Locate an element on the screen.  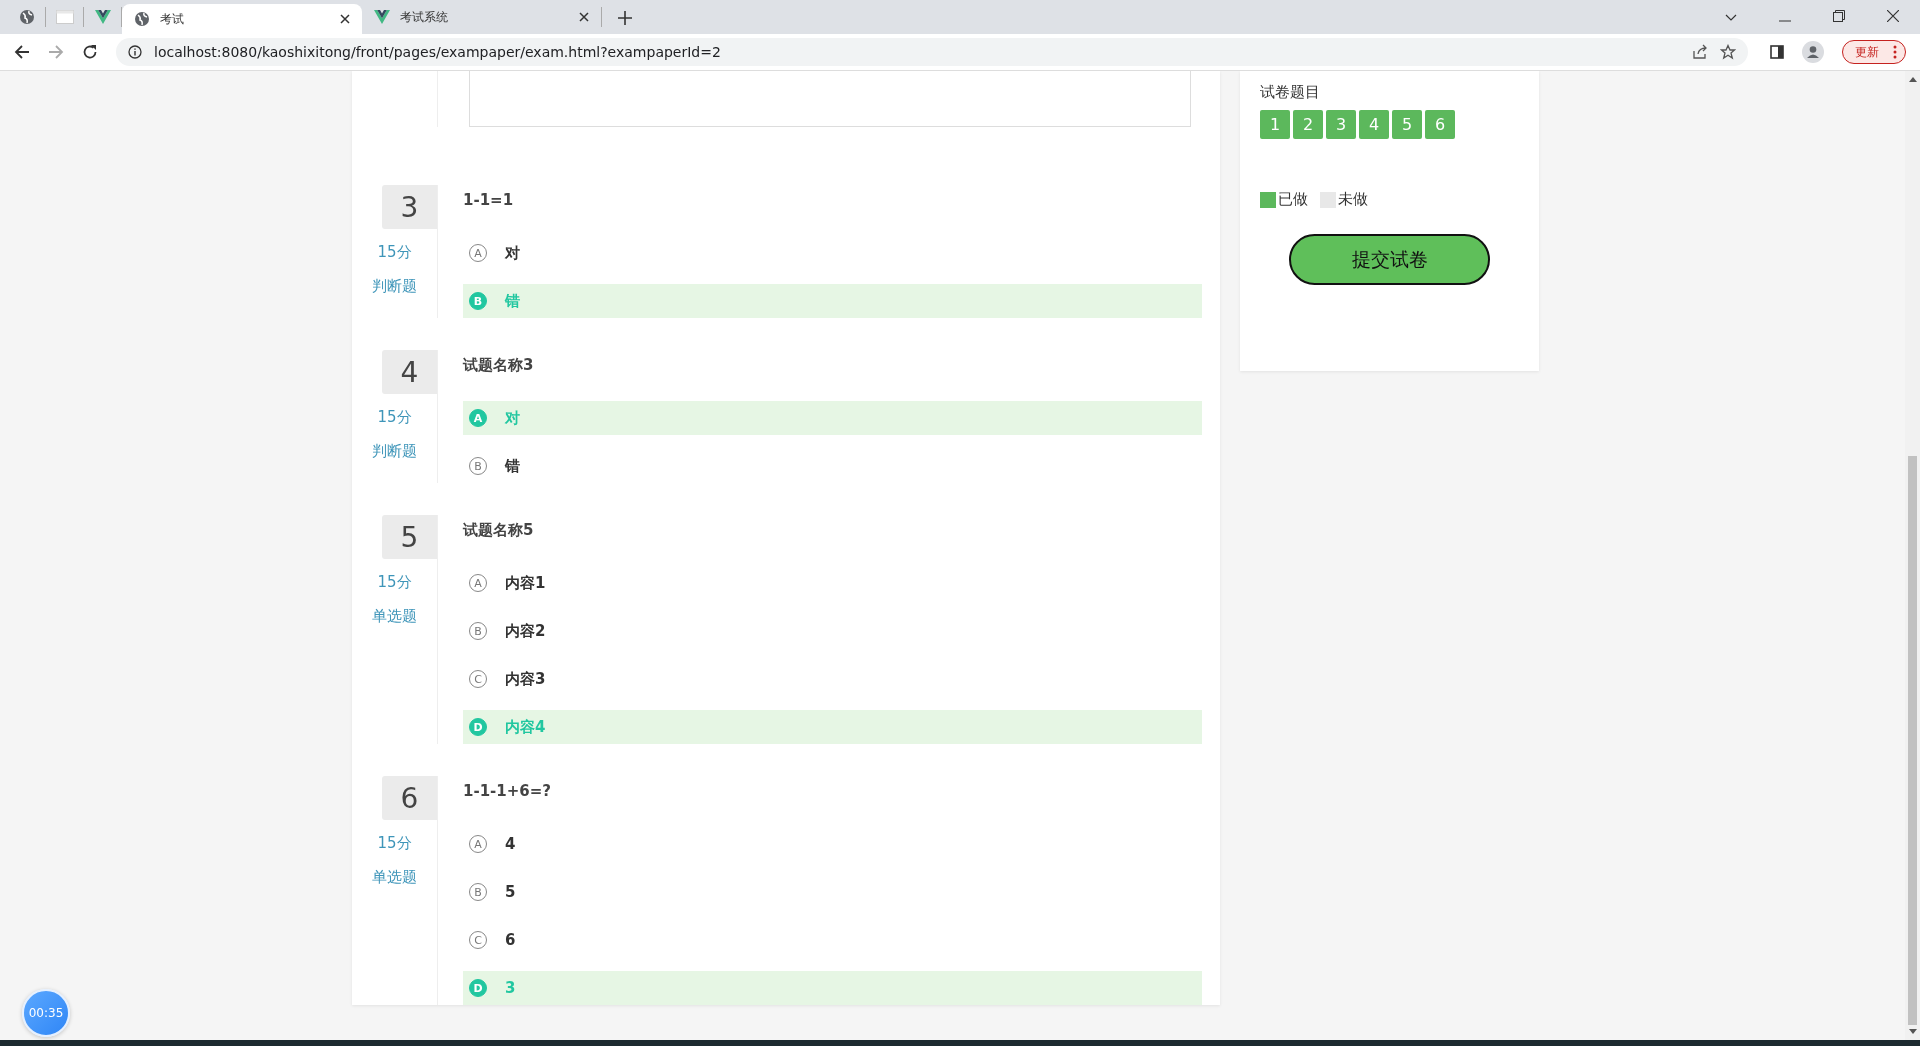
answer-option: B 错 is located at coordinates (832, 466).